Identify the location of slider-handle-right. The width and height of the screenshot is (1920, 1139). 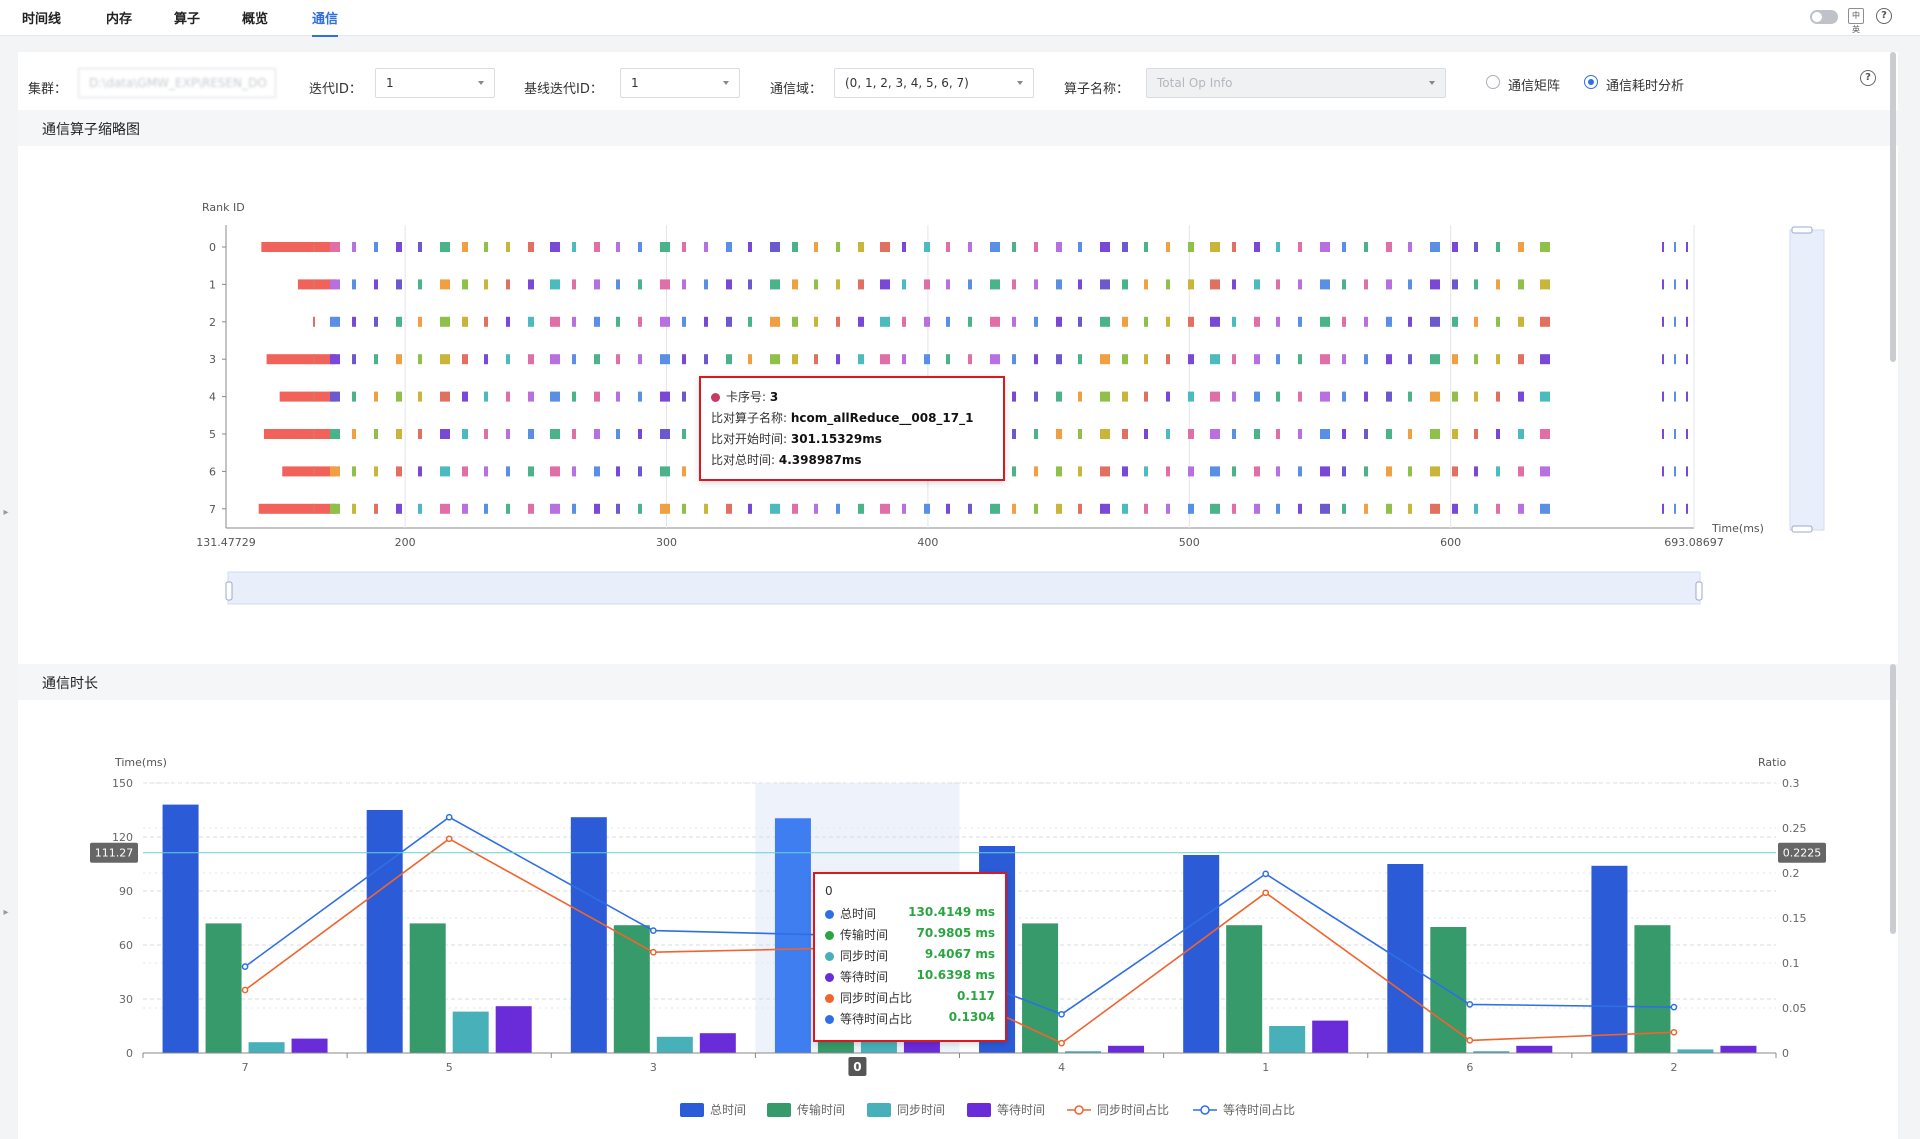
(1699, 591).